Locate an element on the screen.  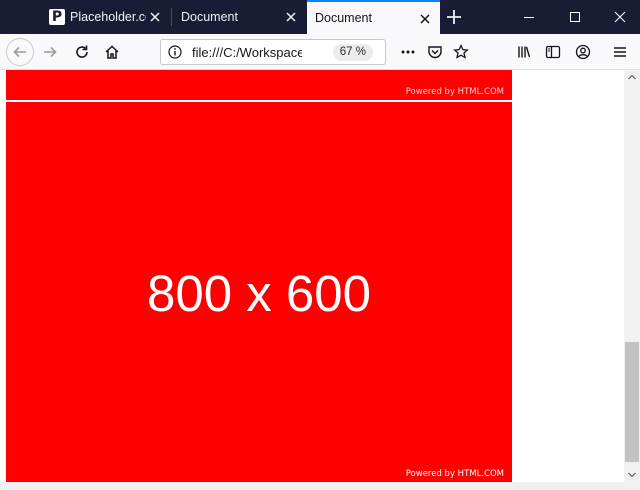
new-tab-plus-icon is located at coordinates (454, 17).